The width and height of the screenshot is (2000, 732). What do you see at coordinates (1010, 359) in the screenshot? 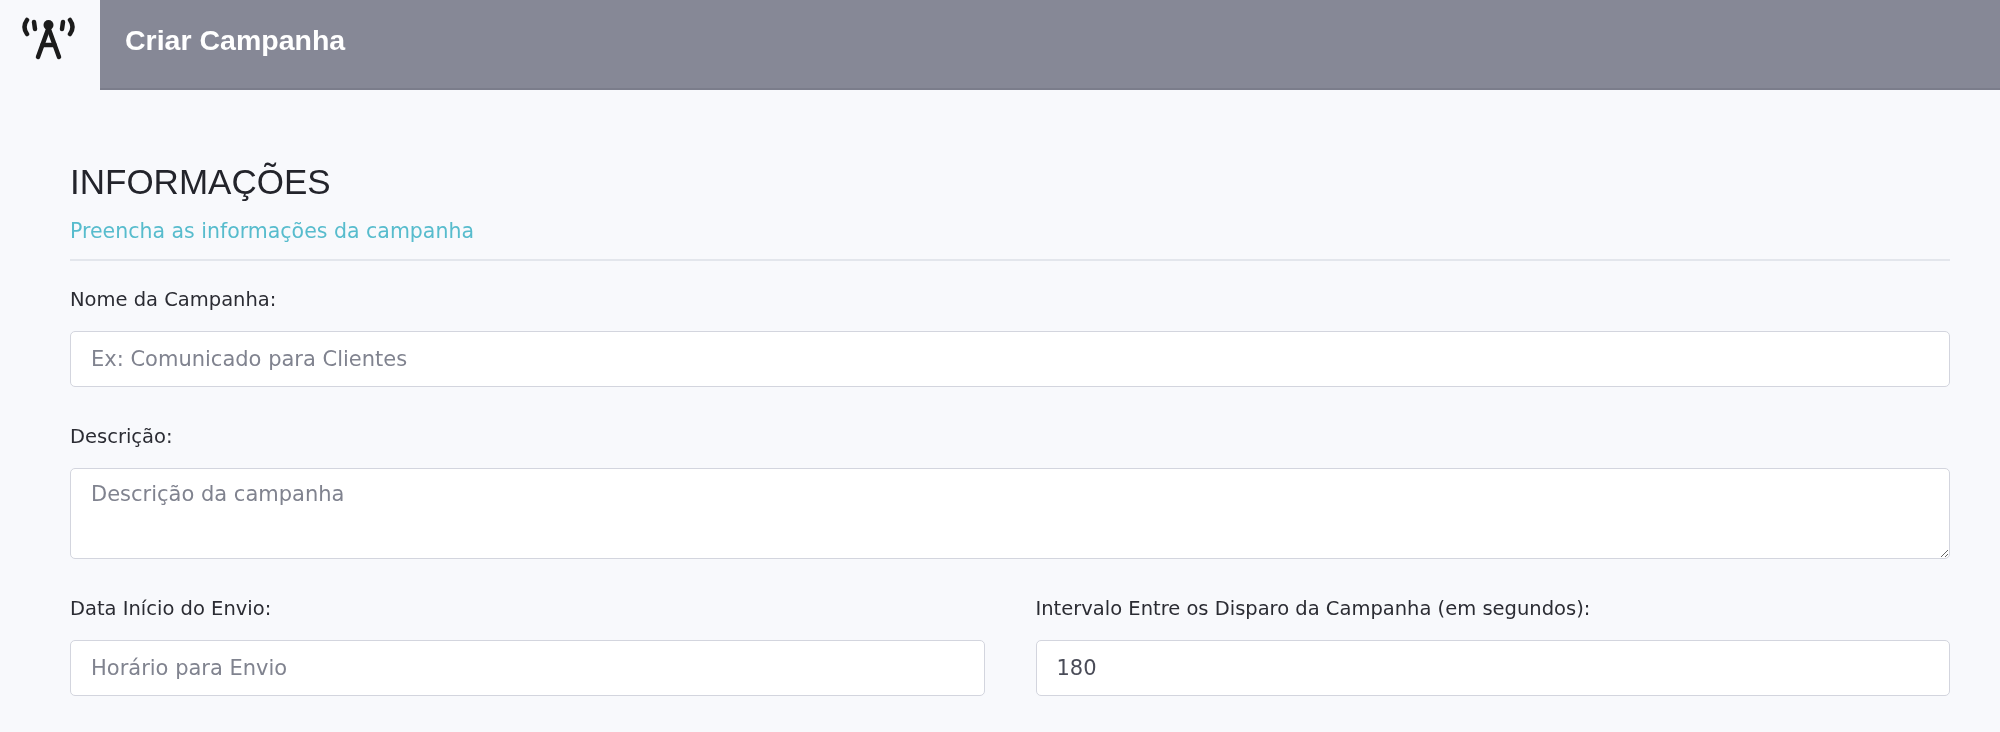
I see `input-field: Ex: Comunicado para Clientes` at bounding box center [1010, 359].